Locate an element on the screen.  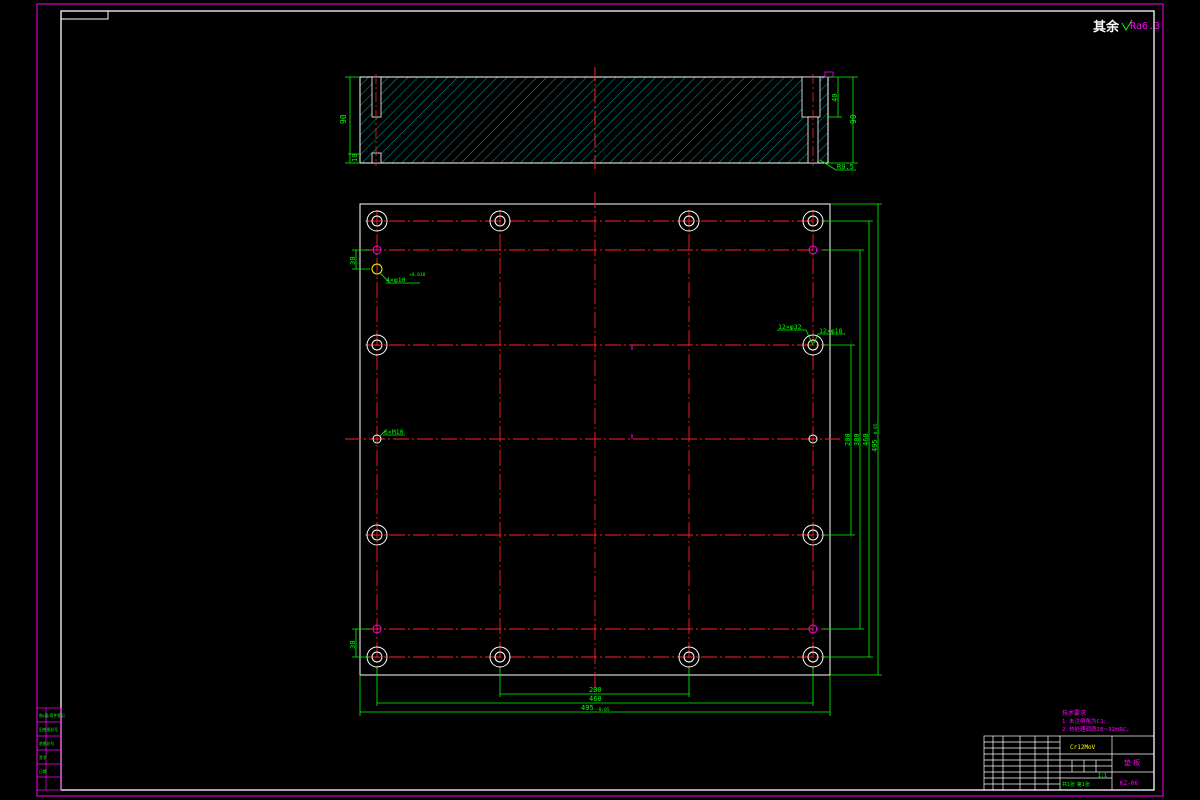
binding-label-4: 签字 is located at coordinates (43, 757).